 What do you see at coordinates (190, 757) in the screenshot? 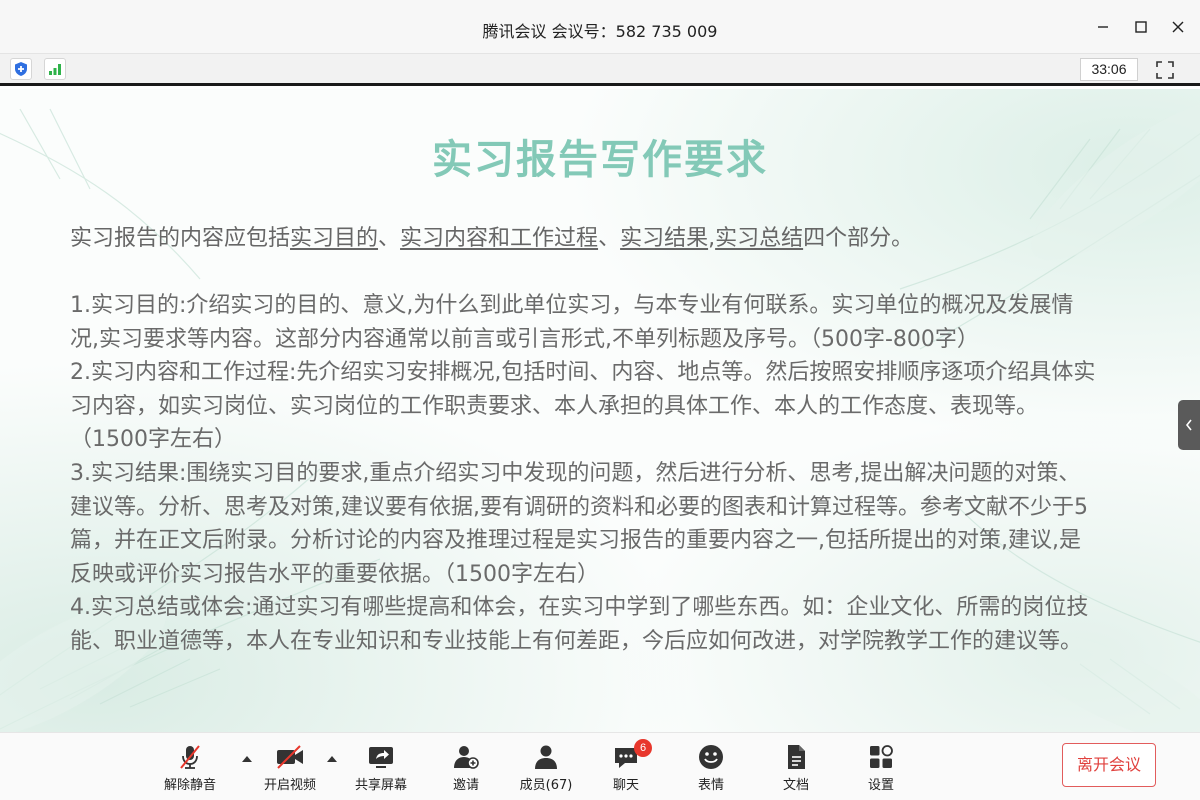
I see `mic-muted-icon` at bounding box center [190, 757].